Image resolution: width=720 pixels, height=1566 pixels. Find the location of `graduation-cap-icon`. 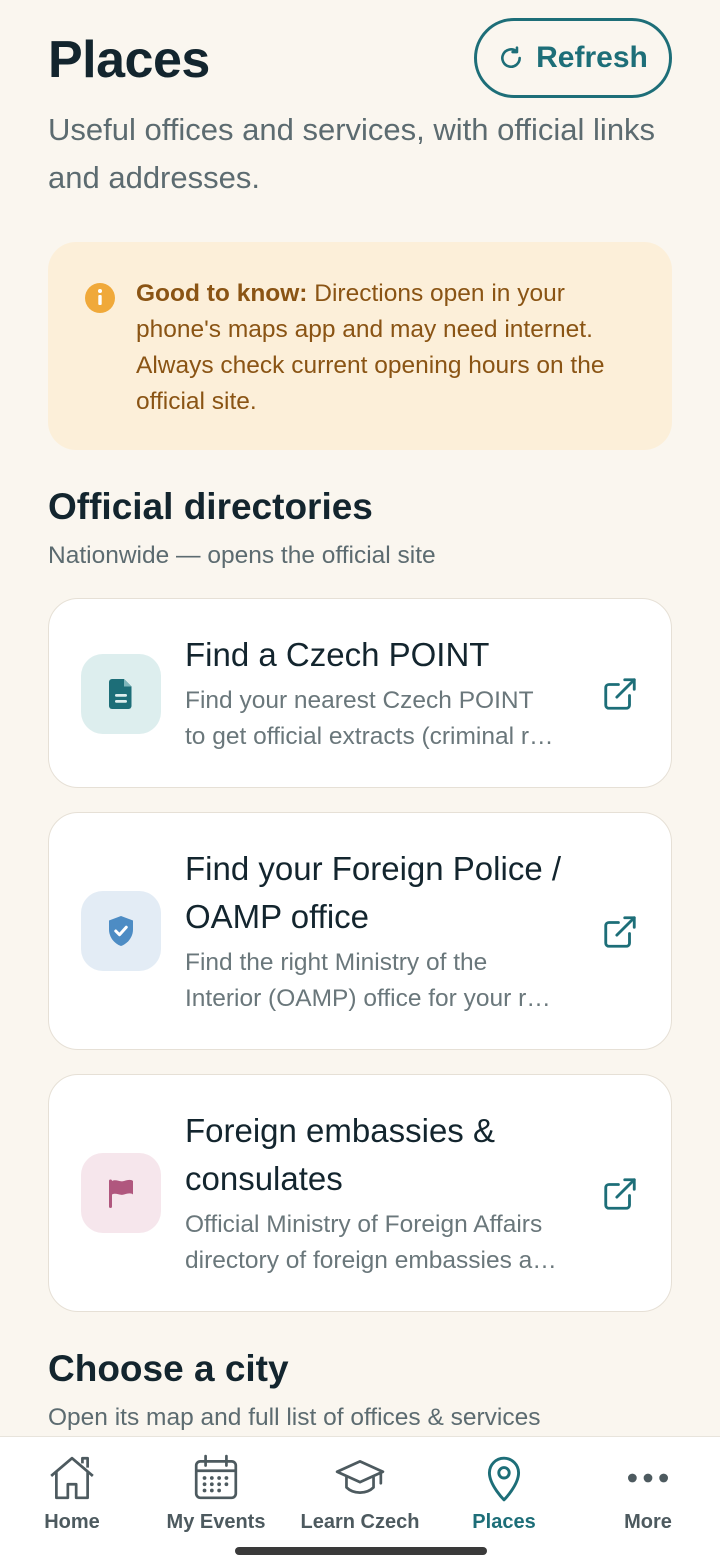

graduation-cap-icon is located at coordinates (360, 1476).